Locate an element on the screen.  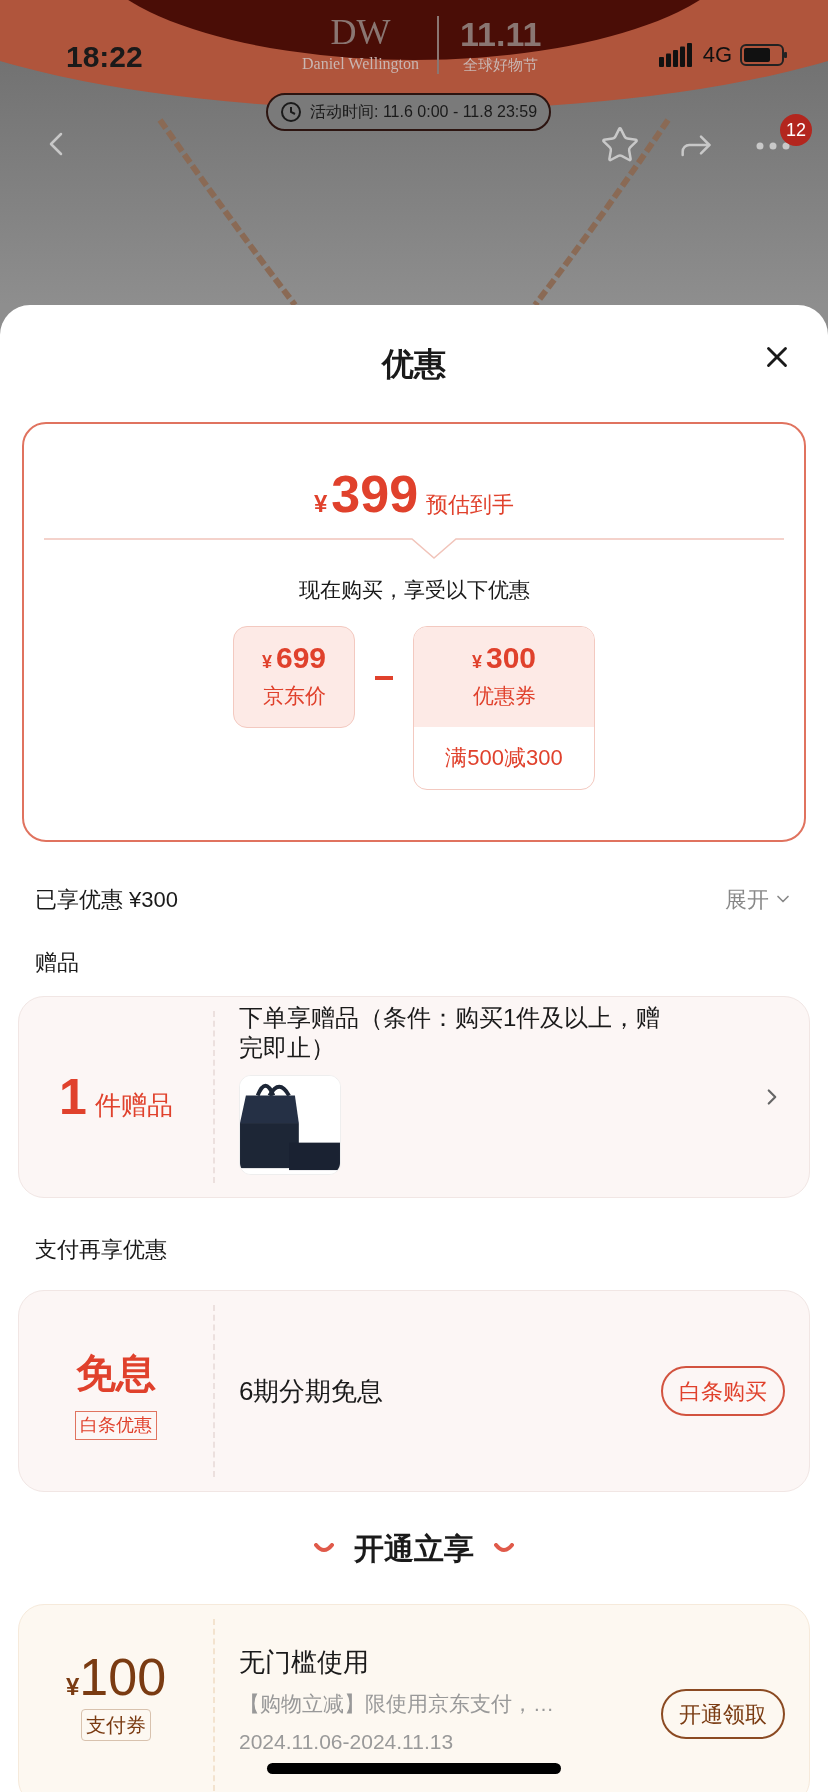
estimate-label: 预估到手 is located at coordinates (470, 505).